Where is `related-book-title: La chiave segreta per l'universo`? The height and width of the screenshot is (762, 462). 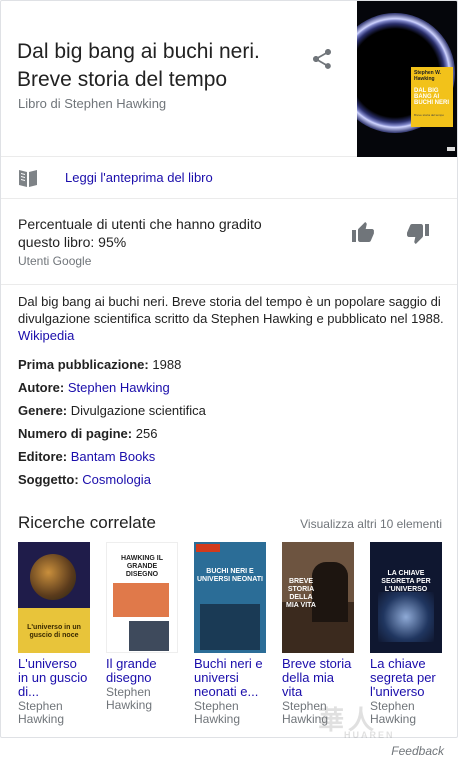
related-book-title: La chiave segreta per l'universo is located at coordinates (406, 678).